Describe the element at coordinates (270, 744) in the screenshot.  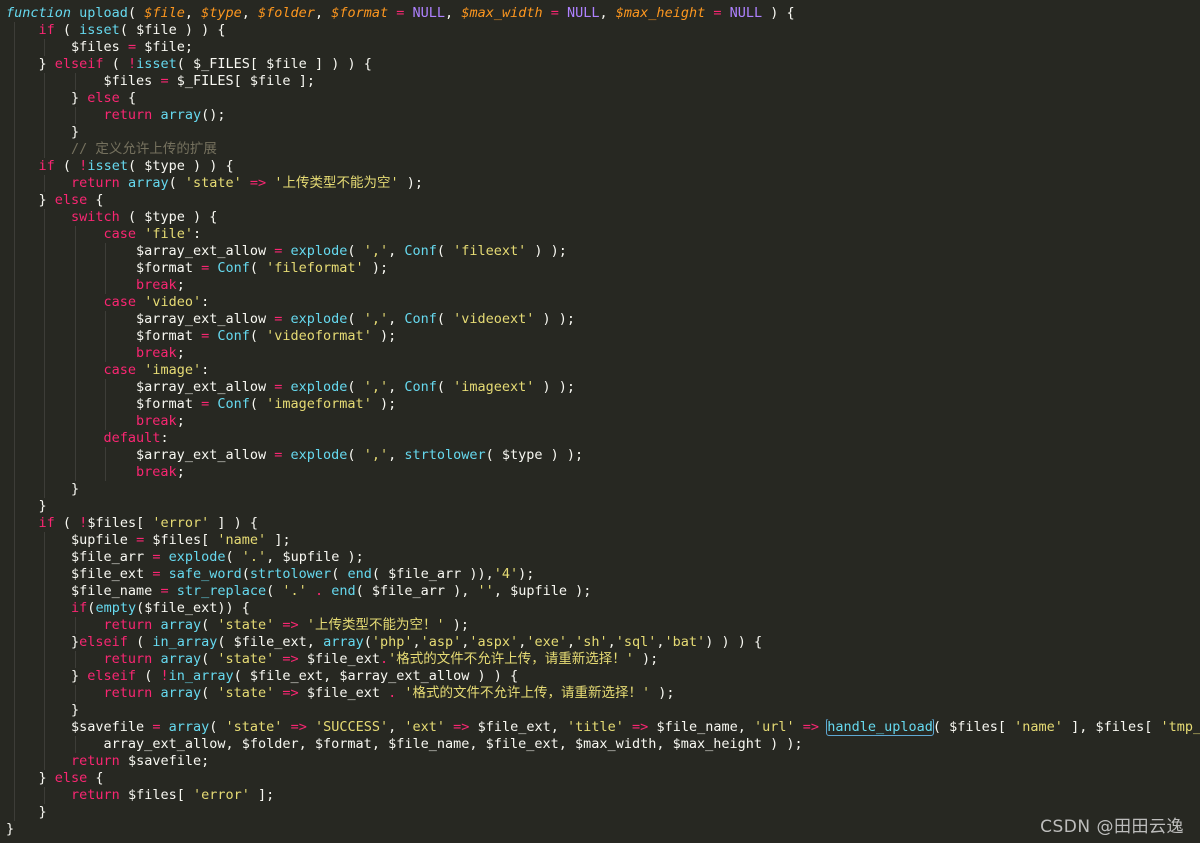
I see `code-token: $folder` at that location.